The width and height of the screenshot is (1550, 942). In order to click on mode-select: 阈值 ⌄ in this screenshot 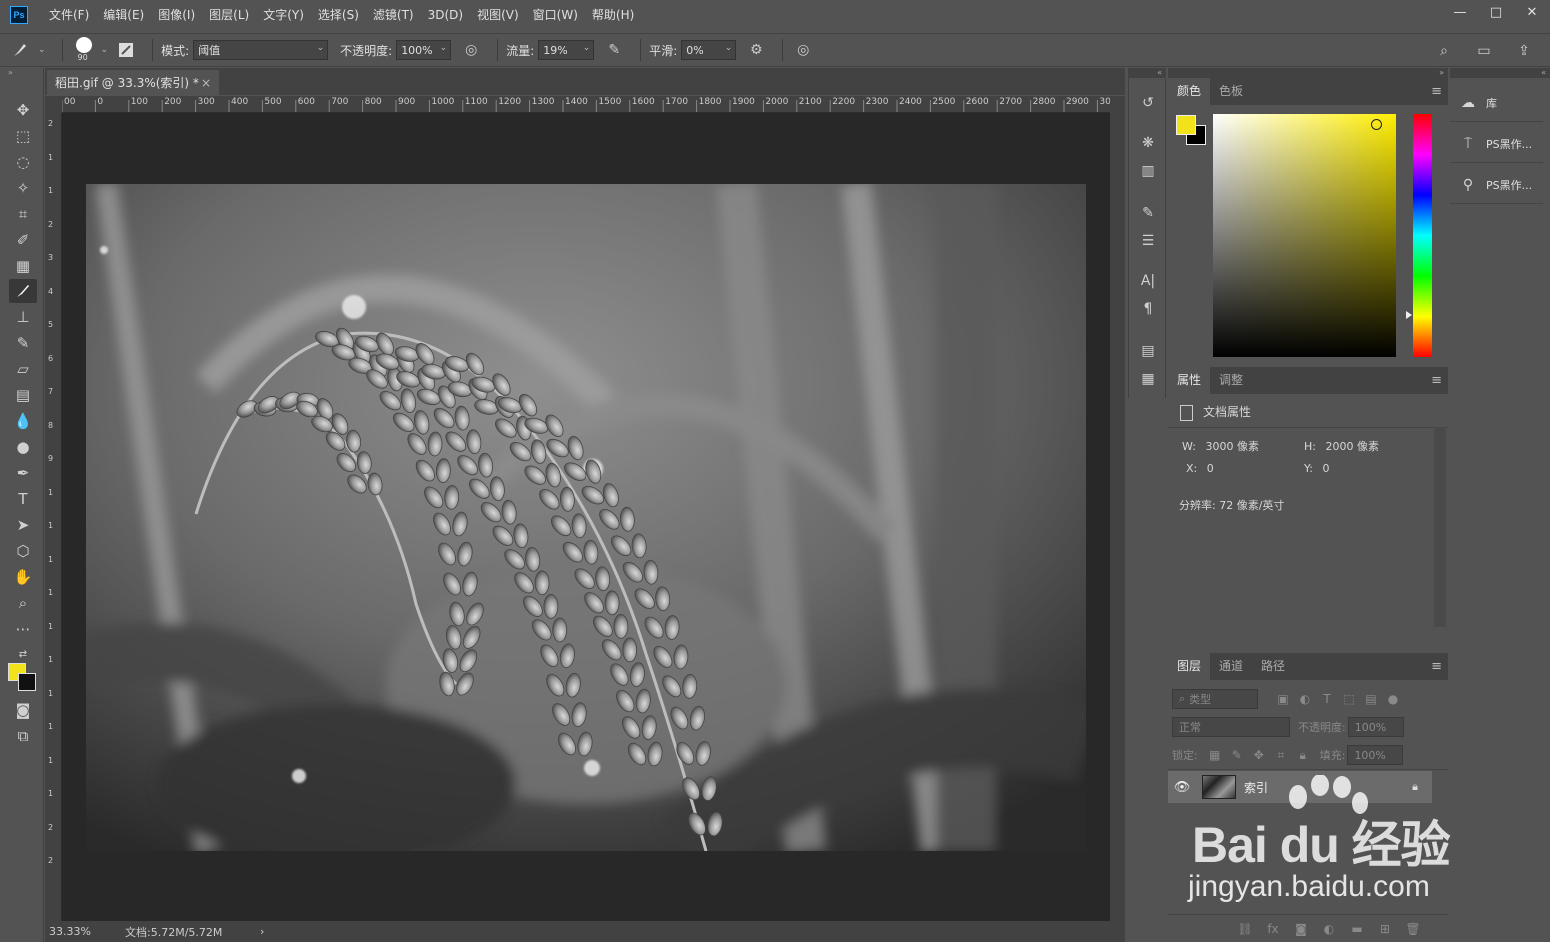, I will do `click(261, 50)`.